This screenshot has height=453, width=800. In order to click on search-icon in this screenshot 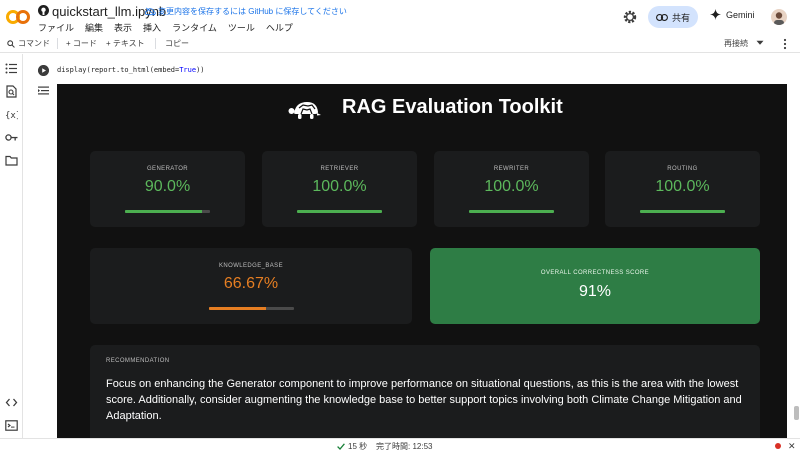, I will do `click(11, 43)`.